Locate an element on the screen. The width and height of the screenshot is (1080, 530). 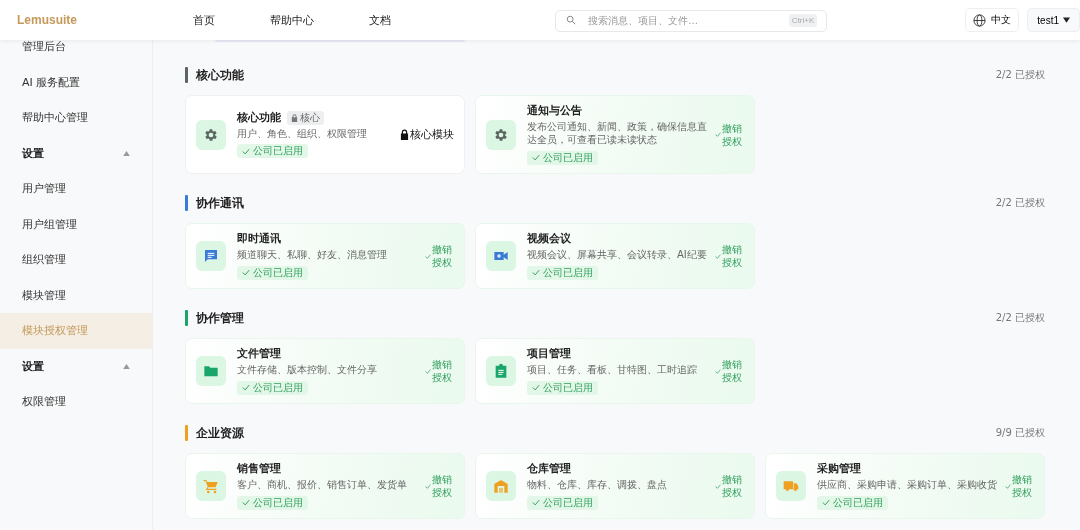
nav-link: 首页 is located at coordinates (204, 20).